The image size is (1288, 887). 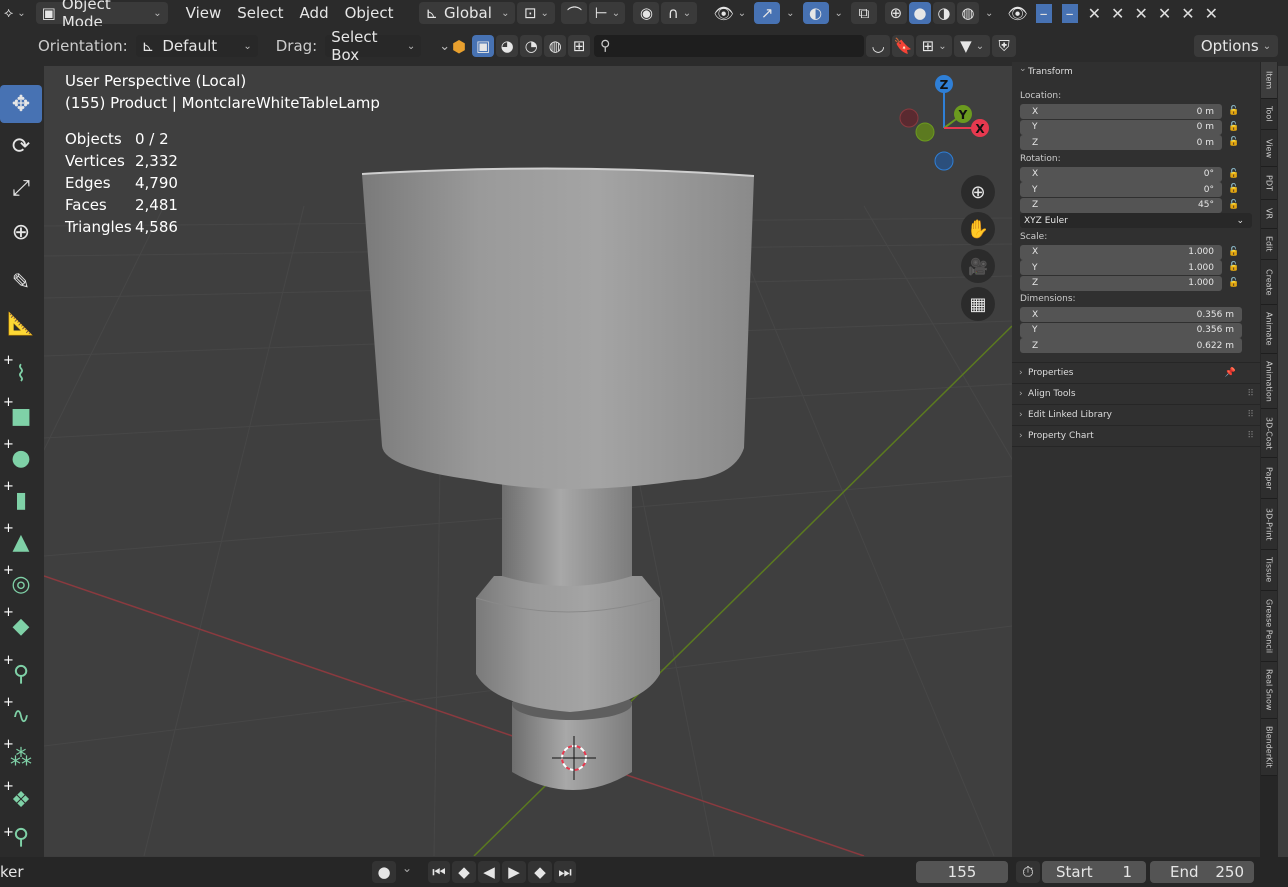 What do you see at coordinates (646, 13) in the screenshot?
I see `proportional-edit-toggle: ◉` at bounding box center [646, 13].